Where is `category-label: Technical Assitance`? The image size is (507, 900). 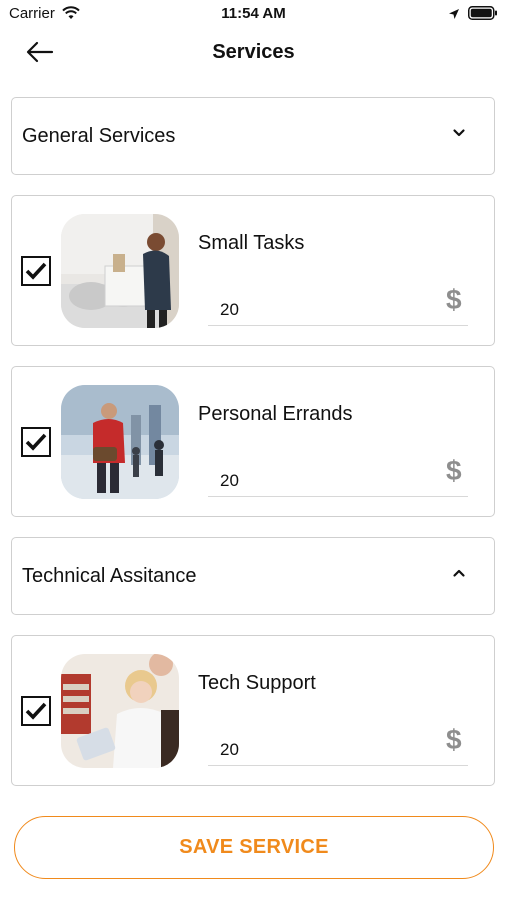 category-label: Technical Assitance is located at coordinates (109, 576).